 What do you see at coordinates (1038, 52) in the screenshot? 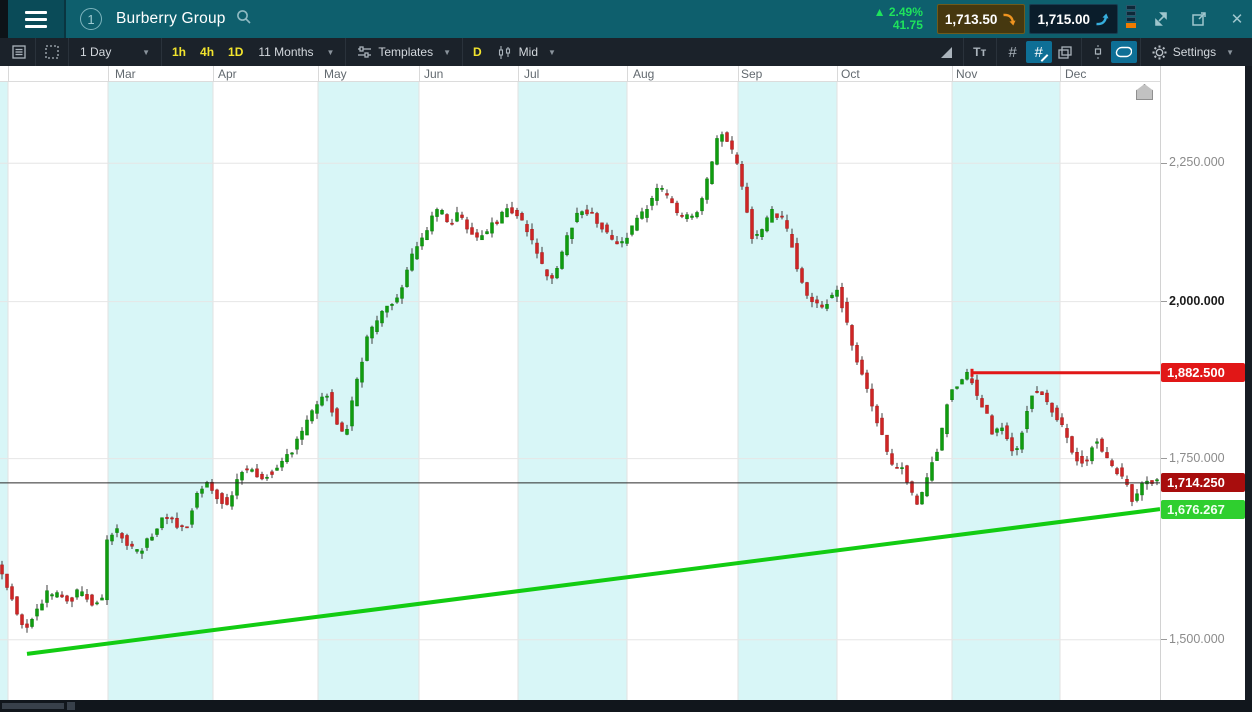
I see `grid-edit-icon: #` at bounding box center [1038, 52].